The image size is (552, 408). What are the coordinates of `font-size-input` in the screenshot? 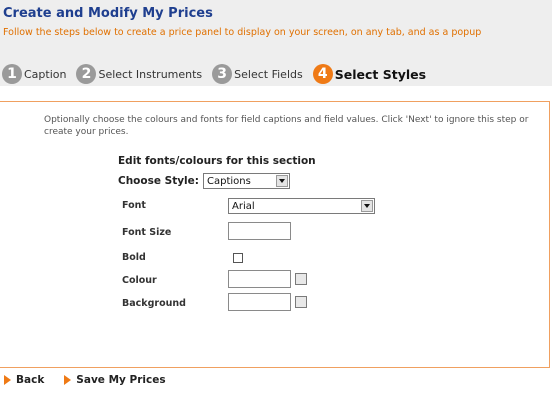 It's located at (259, 231).